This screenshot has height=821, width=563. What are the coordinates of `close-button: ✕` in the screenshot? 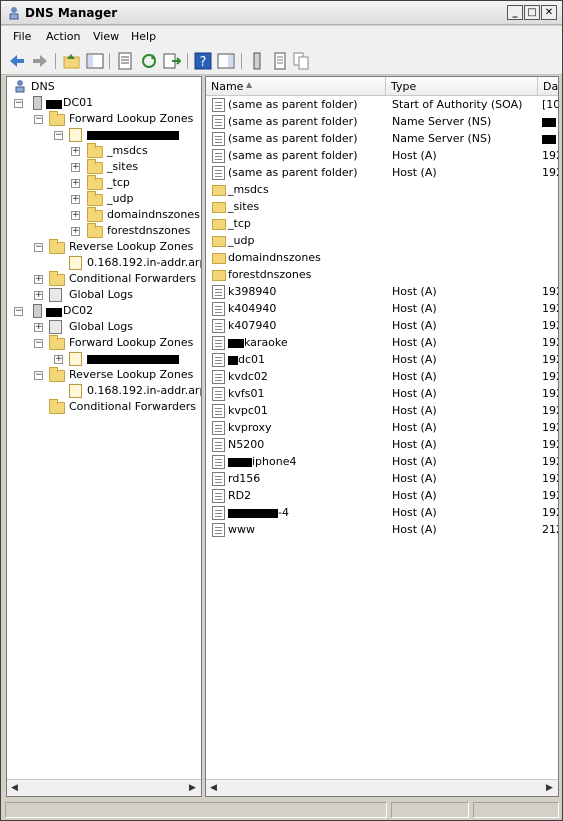 It's located at (549, 12).